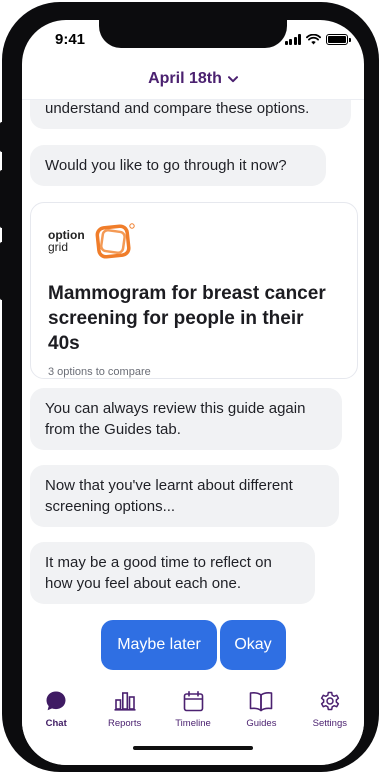 The image size is (381, 774). I want to click on tab-label: Settings, so click(329, 723).